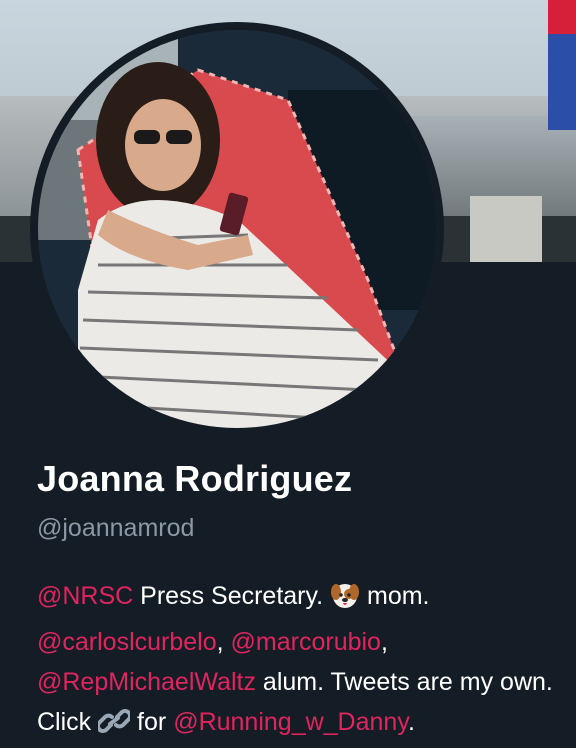 This screenshot has width=576, height=748. I want to click on mention-link: @RepMichaelWaltz, so click(146, 682).